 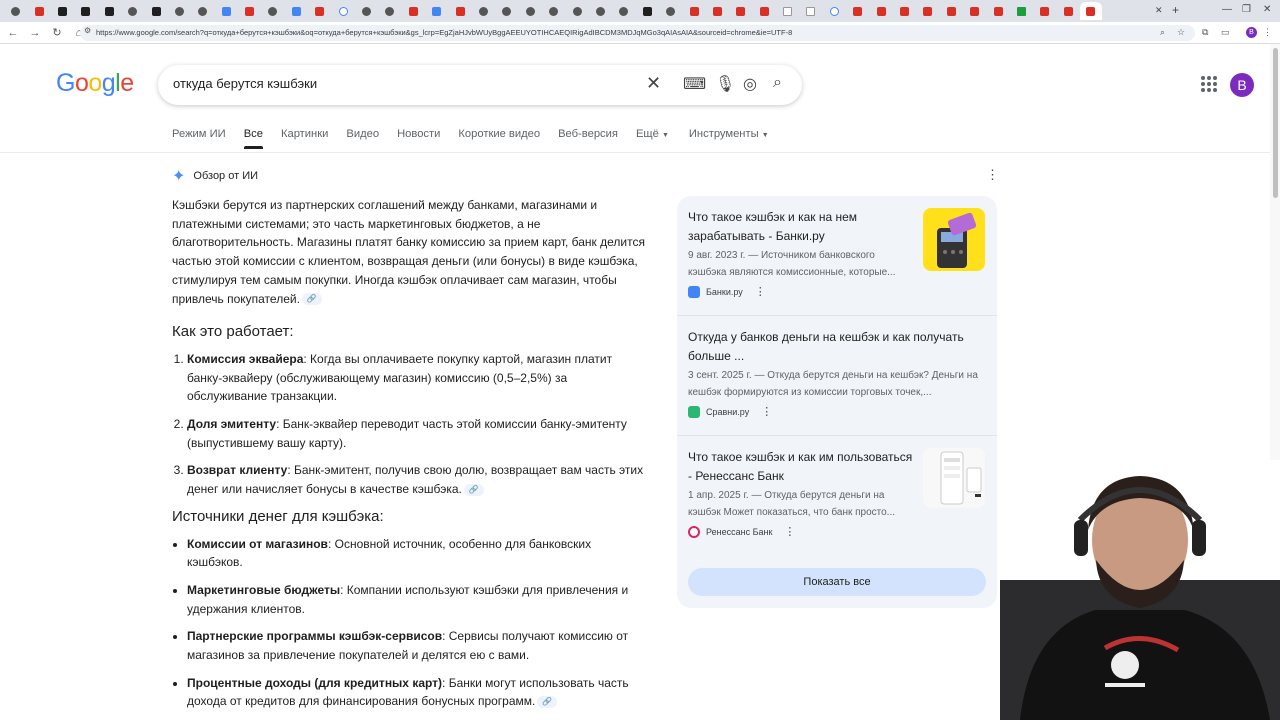 What do you see at coordinates (1246, 9) in the screenshot?
I see `maximize-icon: ❐` at bounding box center [1246, 9].